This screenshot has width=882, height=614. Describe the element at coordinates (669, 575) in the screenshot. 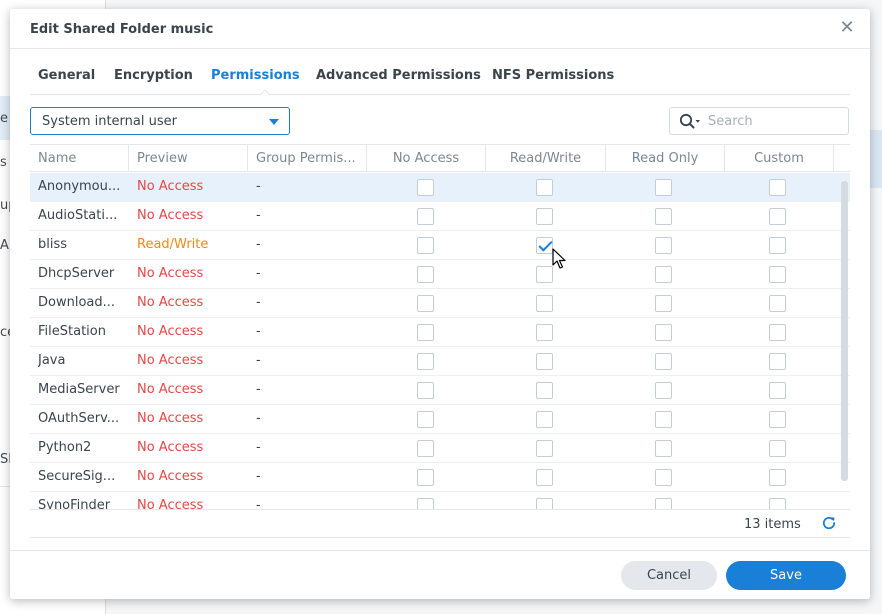

I see `cancel-button: Cancel` at that location.